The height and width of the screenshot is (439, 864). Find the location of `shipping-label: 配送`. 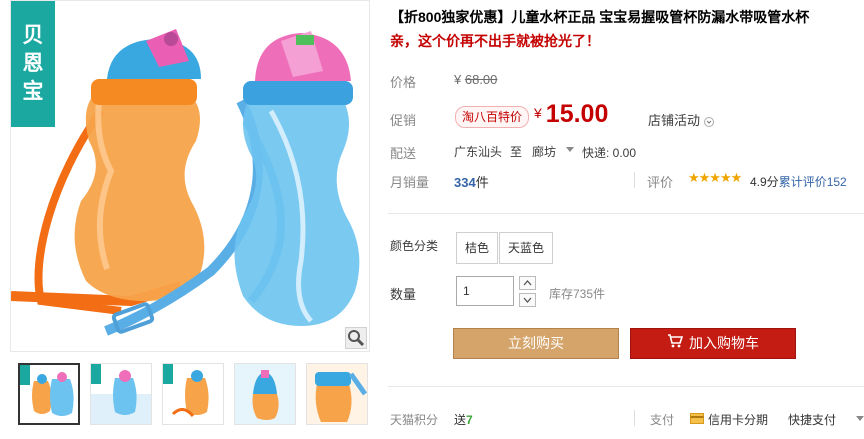

shipping-label: 配送 is located at coordinates (403, 153).